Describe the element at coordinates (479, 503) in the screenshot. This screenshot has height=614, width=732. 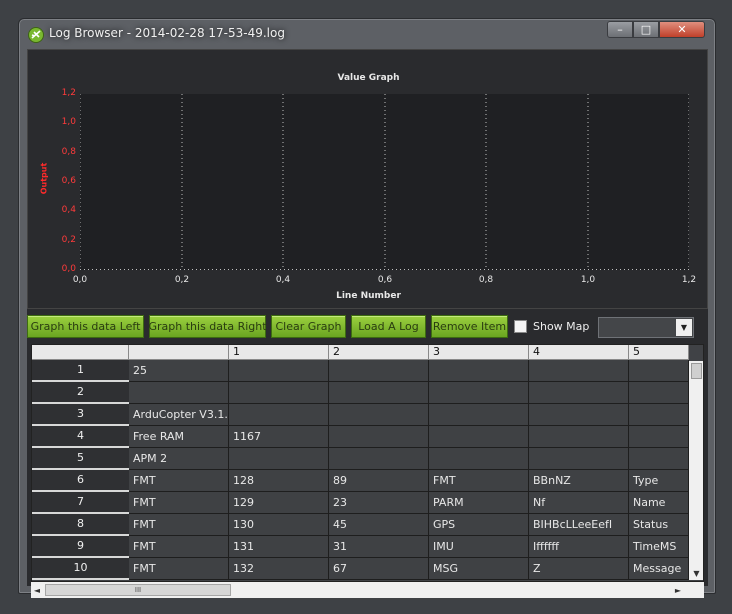
I see `table-cell: PARM` at that location.